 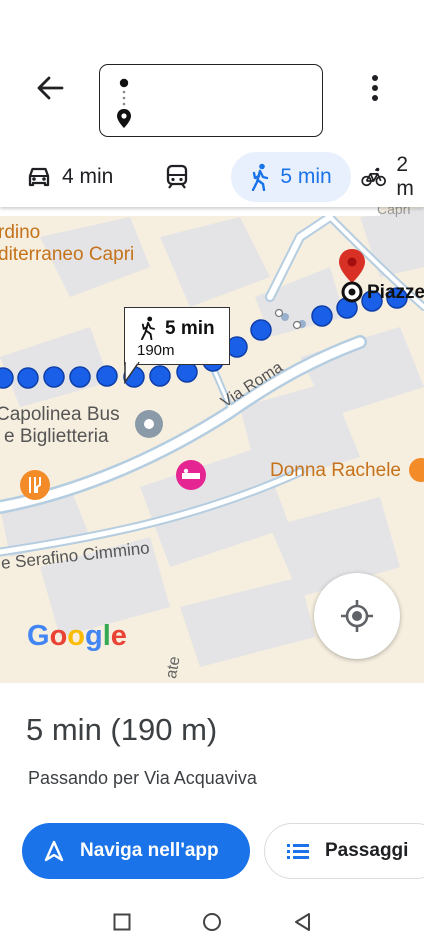 I want to click on mode-transit, so click(x=177, y=177).